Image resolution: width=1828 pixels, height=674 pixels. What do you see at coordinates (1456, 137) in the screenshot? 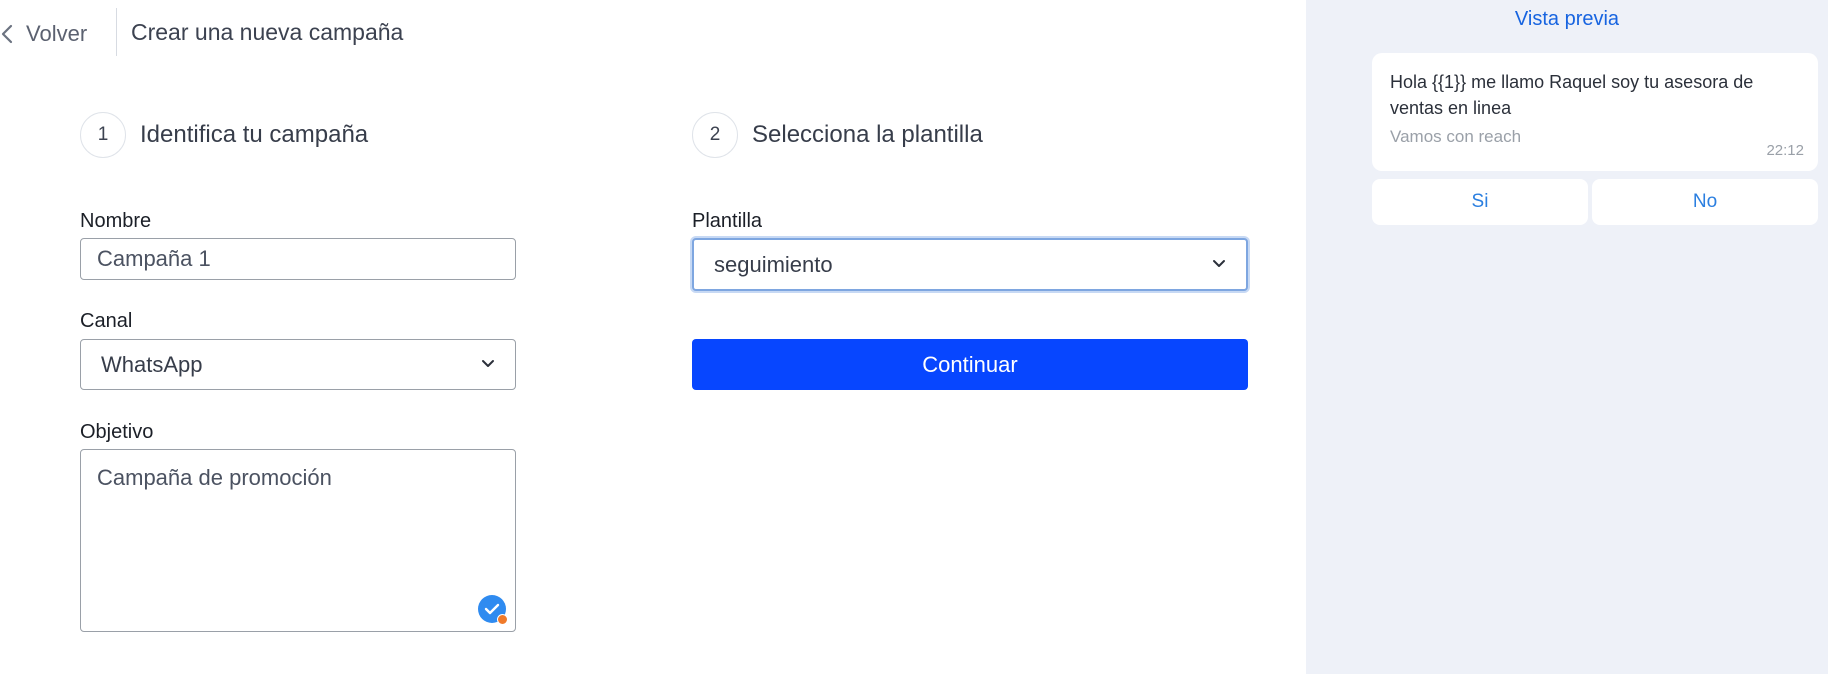
I see `message-footer: Vamos con reach` at bounding box center [1456, 137].